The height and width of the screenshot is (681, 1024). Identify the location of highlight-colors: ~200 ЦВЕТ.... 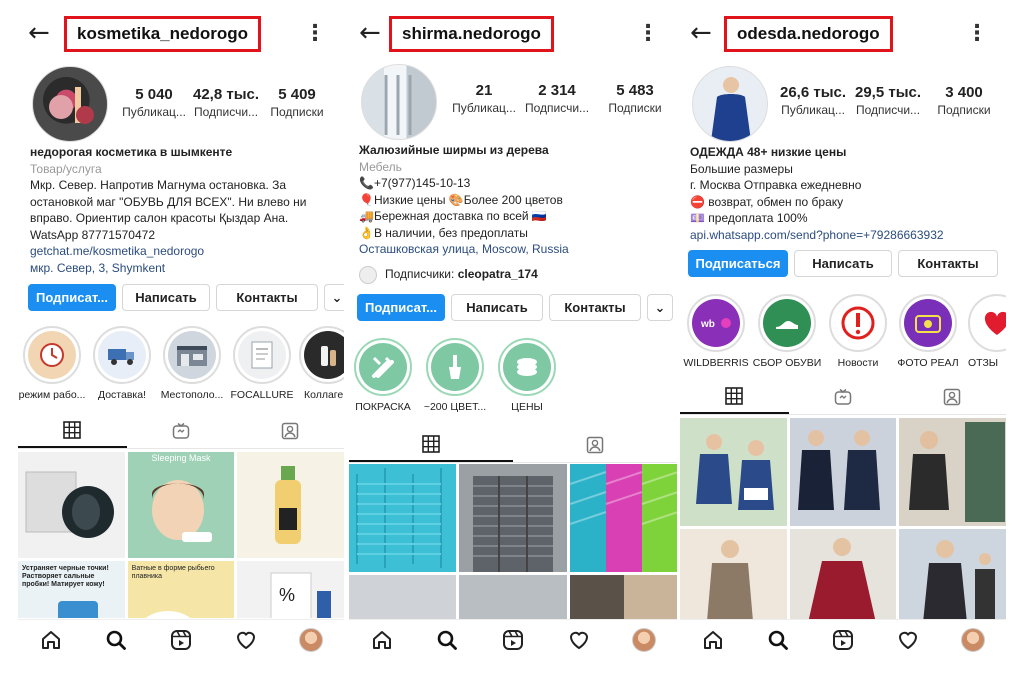
(455, 376).